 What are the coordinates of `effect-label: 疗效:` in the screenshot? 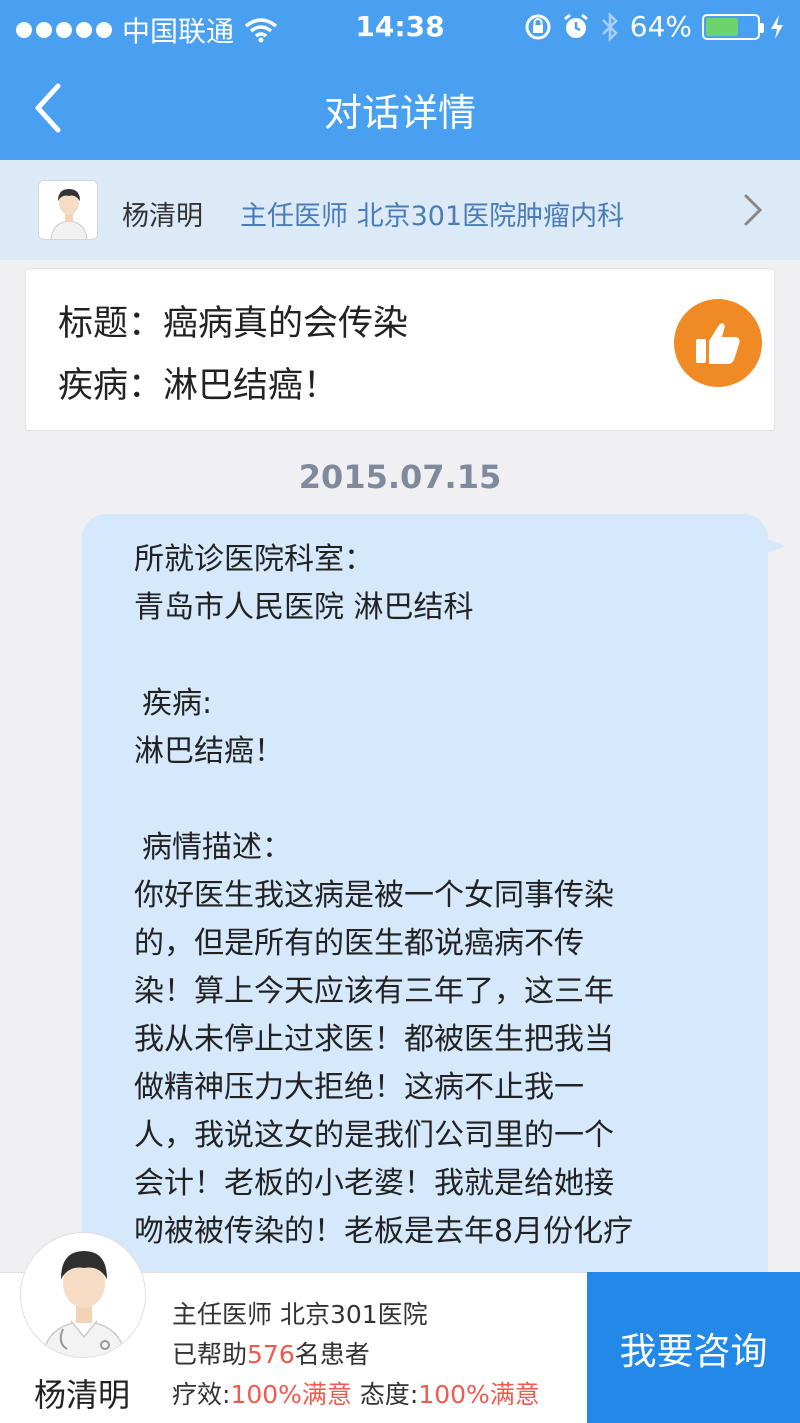 It's located at (201, 1394).